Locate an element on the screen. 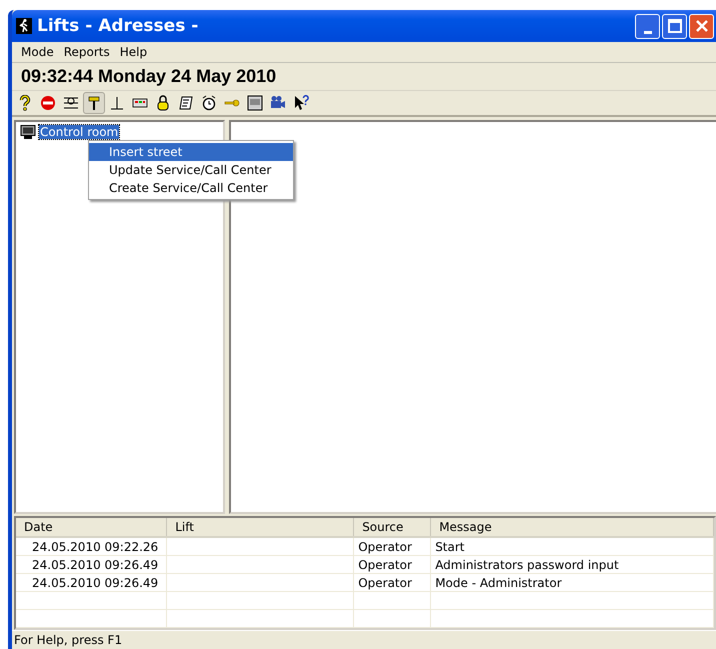  close-button is located at coordinates (701, 26).